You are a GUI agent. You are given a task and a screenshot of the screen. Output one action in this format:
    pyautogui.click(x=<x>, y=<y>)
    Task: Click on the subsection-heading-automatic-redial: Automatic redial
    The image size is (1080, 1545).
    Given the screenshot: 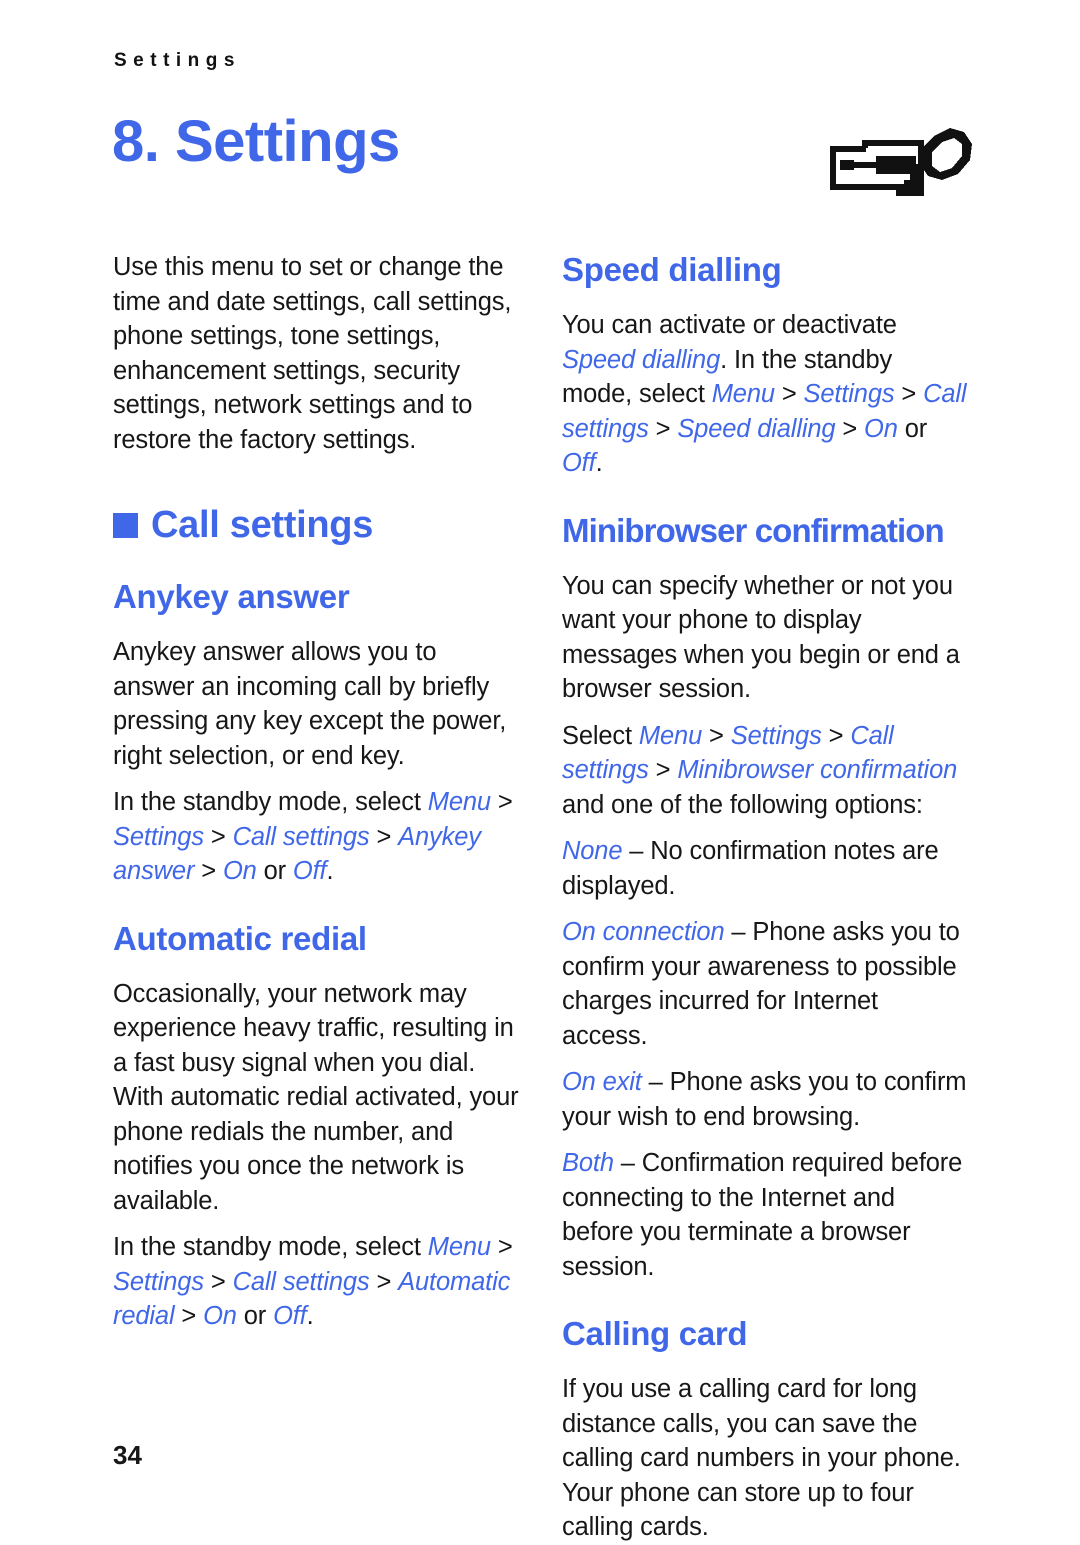 What is the action you would take?
    pyautogui.click(x=240, y=938)
    